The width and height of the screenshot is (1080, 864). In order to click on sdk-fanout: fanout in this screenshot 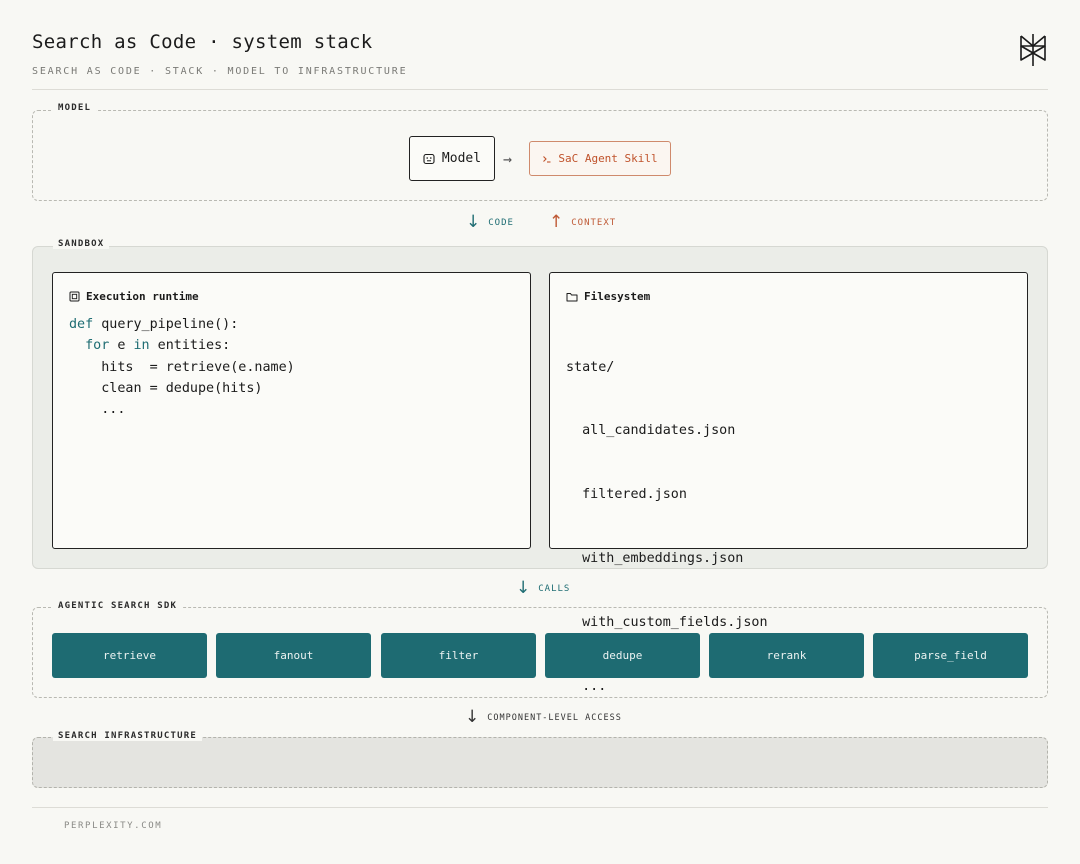, I will do `click(293, 655)`.